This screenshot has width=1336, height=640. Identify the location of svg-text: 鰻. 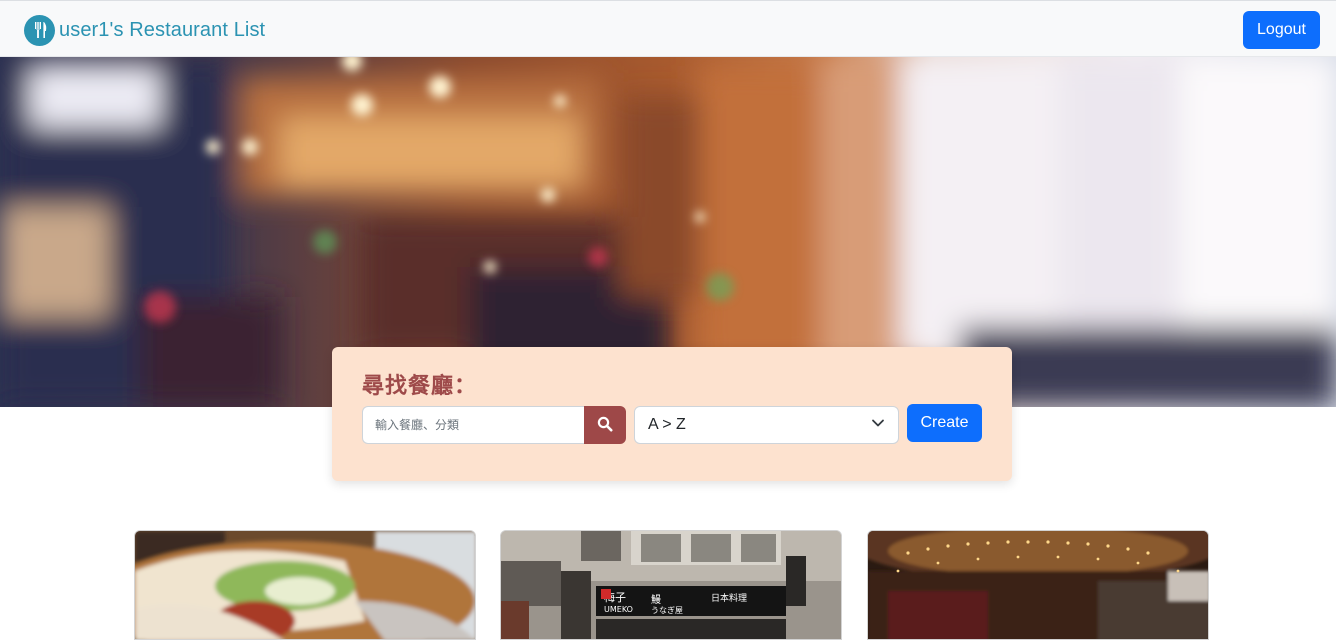
(656, 599).